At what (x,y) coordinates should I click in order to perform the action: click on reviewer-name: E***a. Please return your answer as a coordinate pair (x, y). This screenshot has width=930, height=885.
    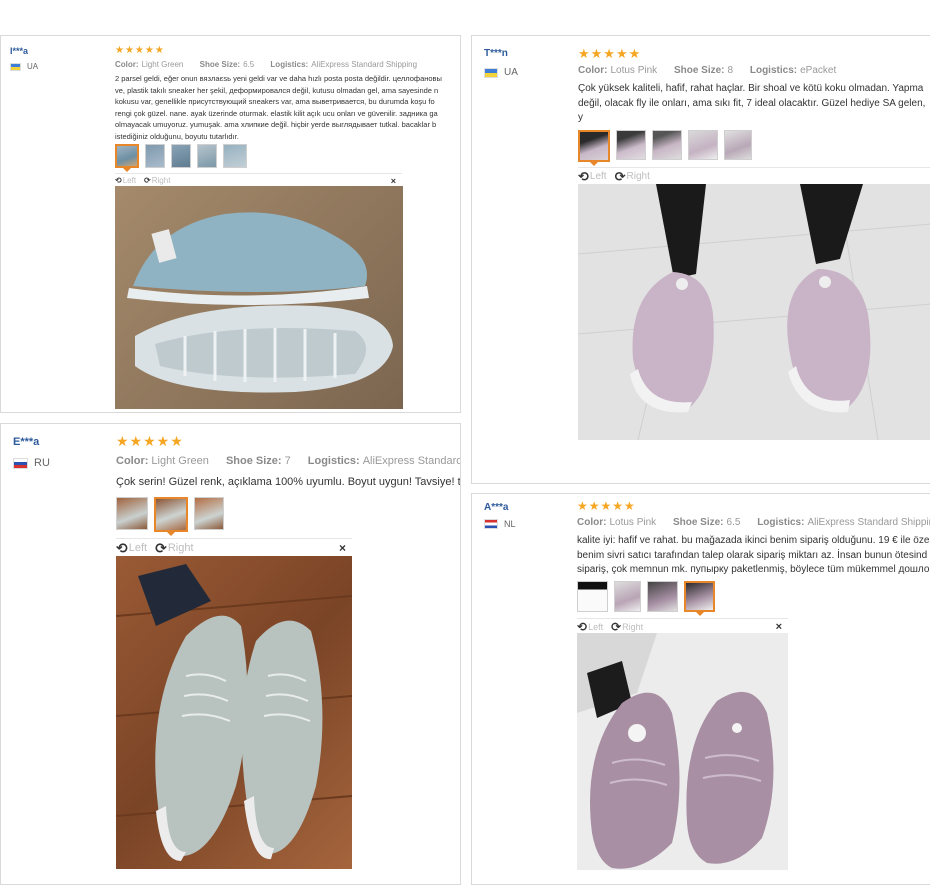
    Looking at the image, I should click on (26, 442).